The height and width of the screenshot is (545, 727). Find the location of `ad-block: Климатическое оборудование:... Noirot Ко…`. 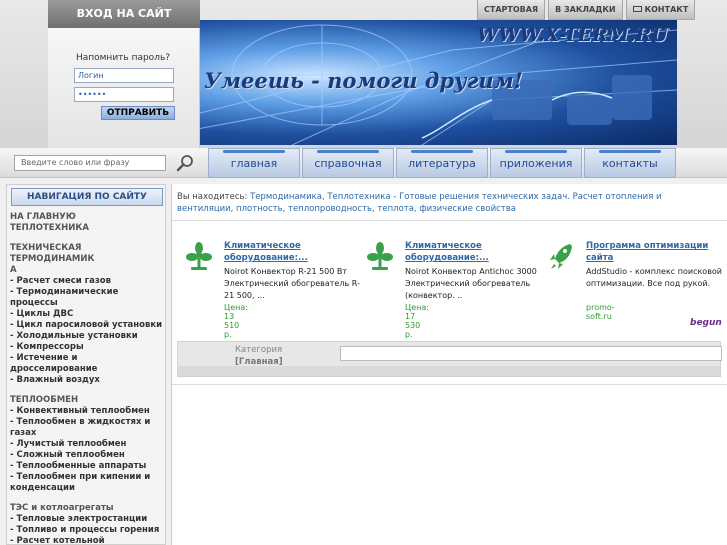

ad-block: Климатическое оборудование:... Noirot Ко… is located at coordinates (456, 289).